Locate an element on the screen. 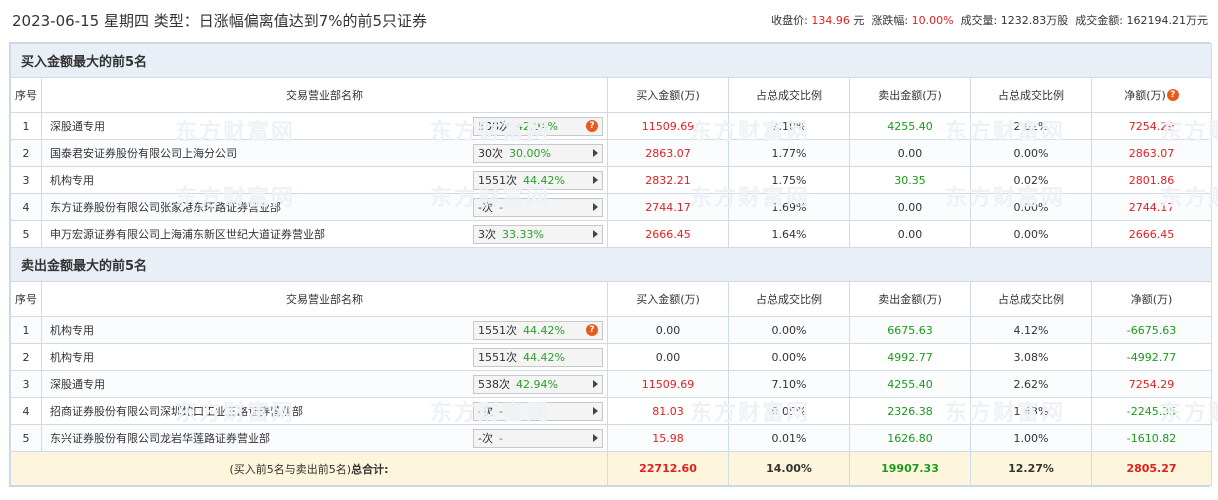 This screenshot has width=1218, height=500. row-index: 5 is located at coordinates (26, 438).